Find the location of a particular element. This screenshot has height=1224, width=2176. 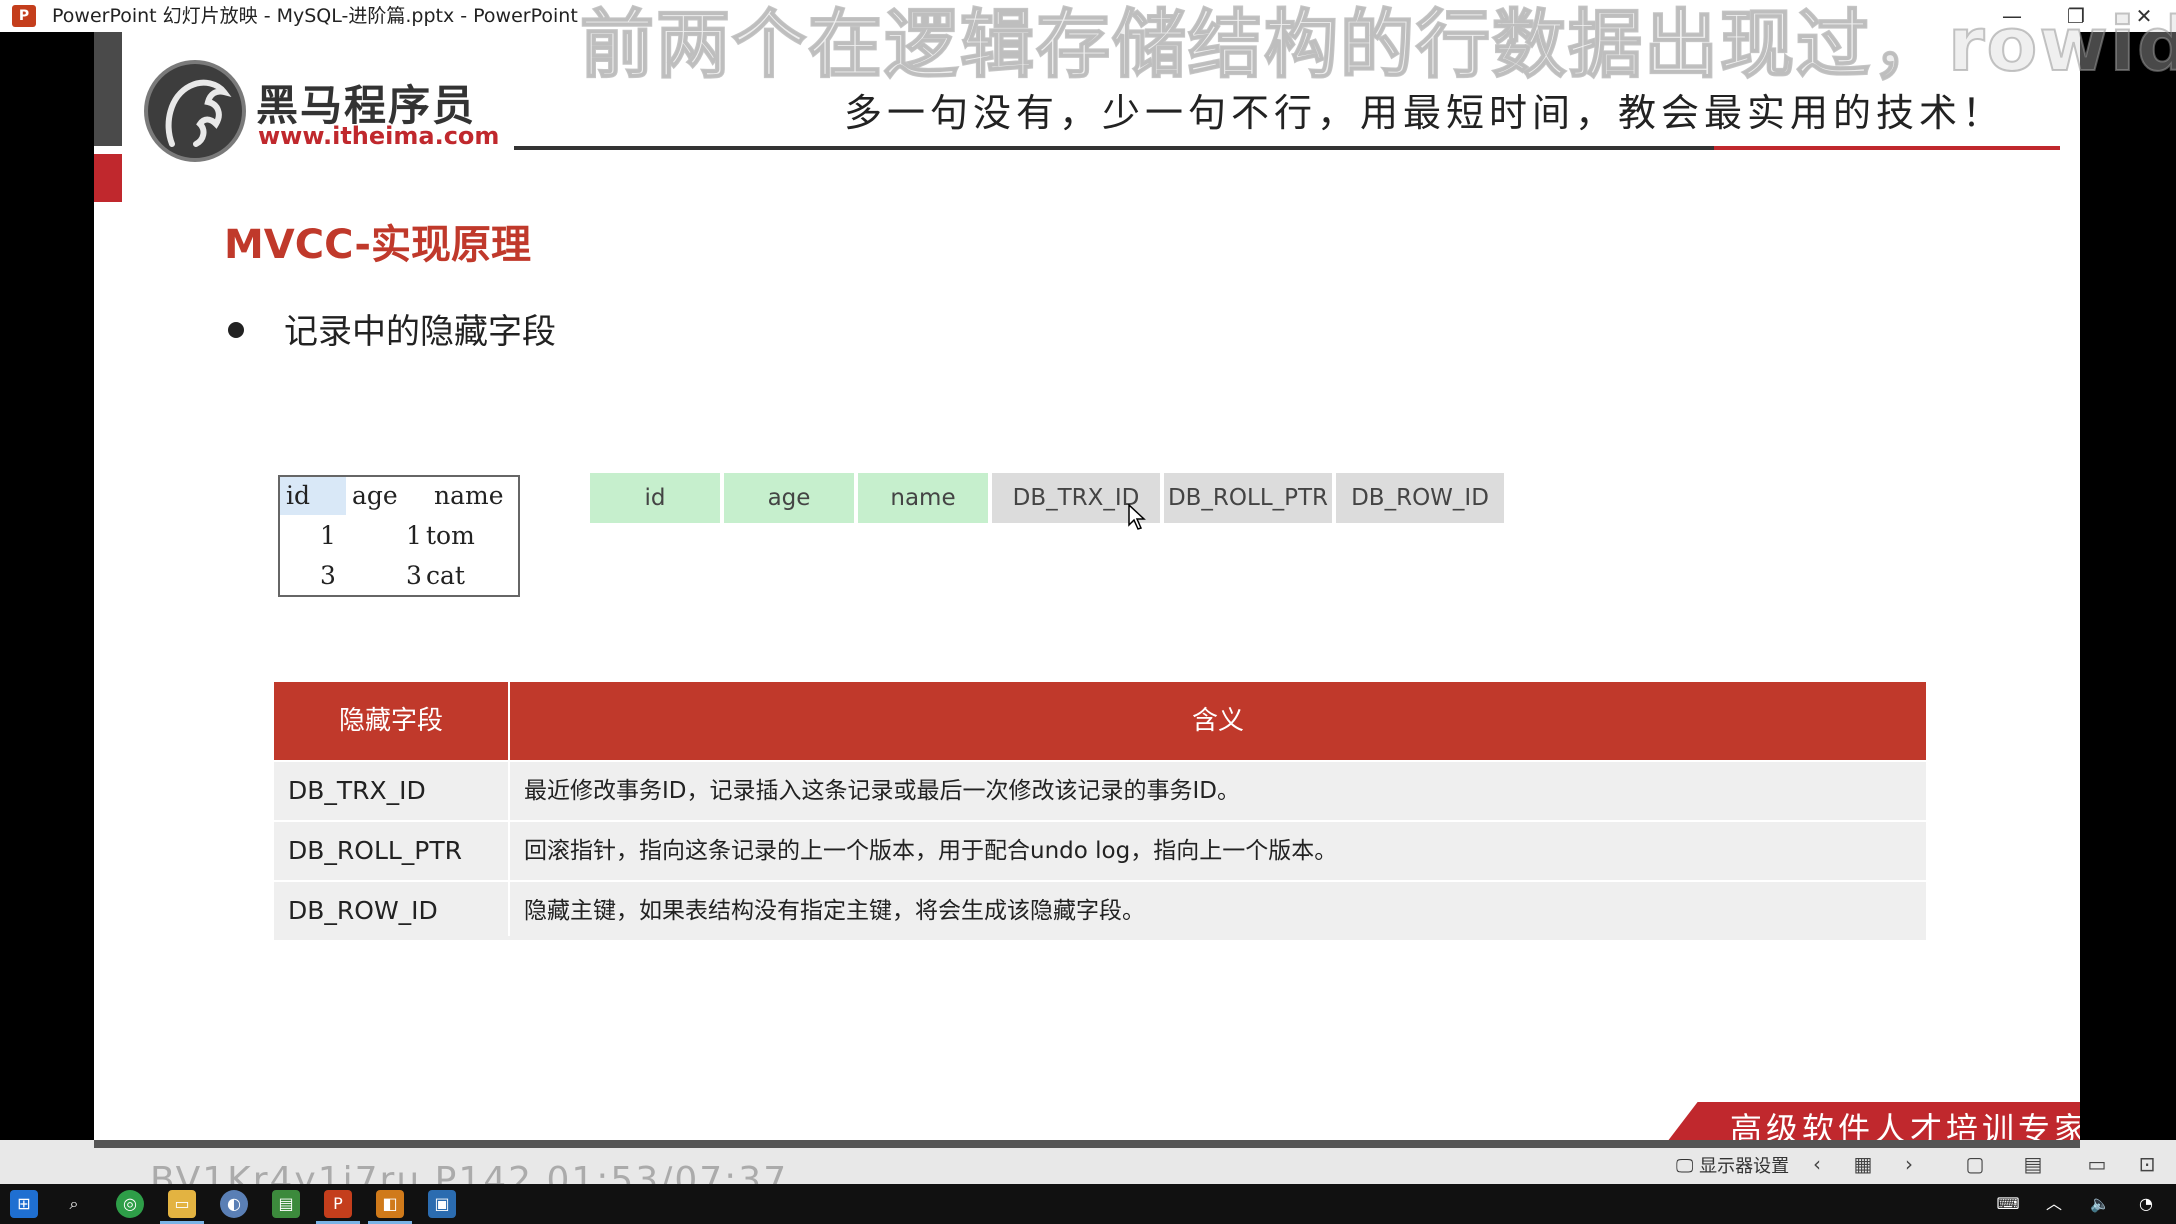

powerpoint-icon: P is located at coordinates (24, 16).